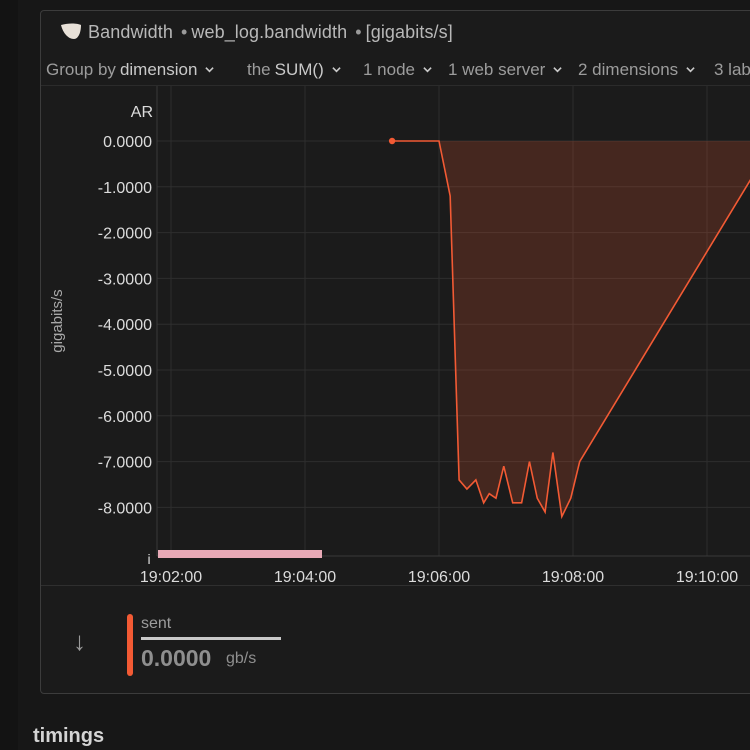 The image size is (750, 750). I want to click on group-by-prefix: Group by, so click(81, 69).